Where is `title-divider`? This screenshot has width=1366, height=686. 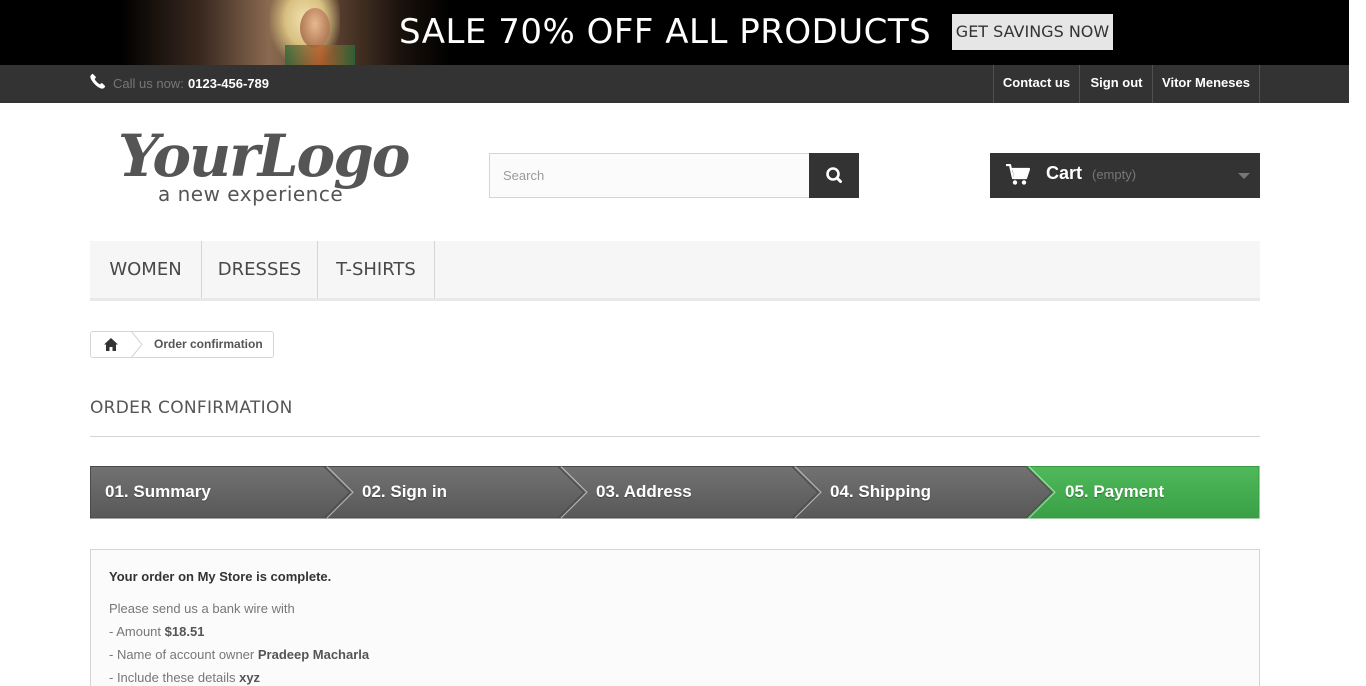 title-divider is located at coordinates (675, 436).